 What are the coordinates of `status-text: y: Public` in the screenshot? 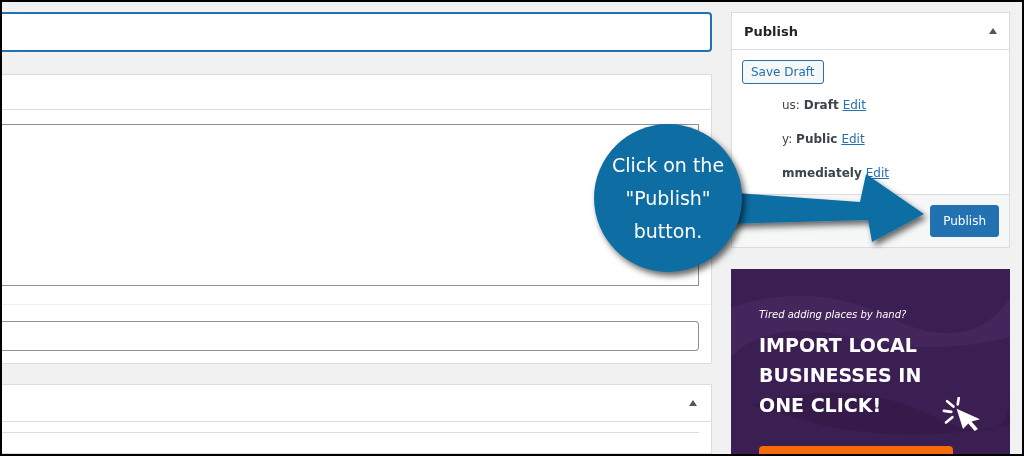 It's located at (810, 139).